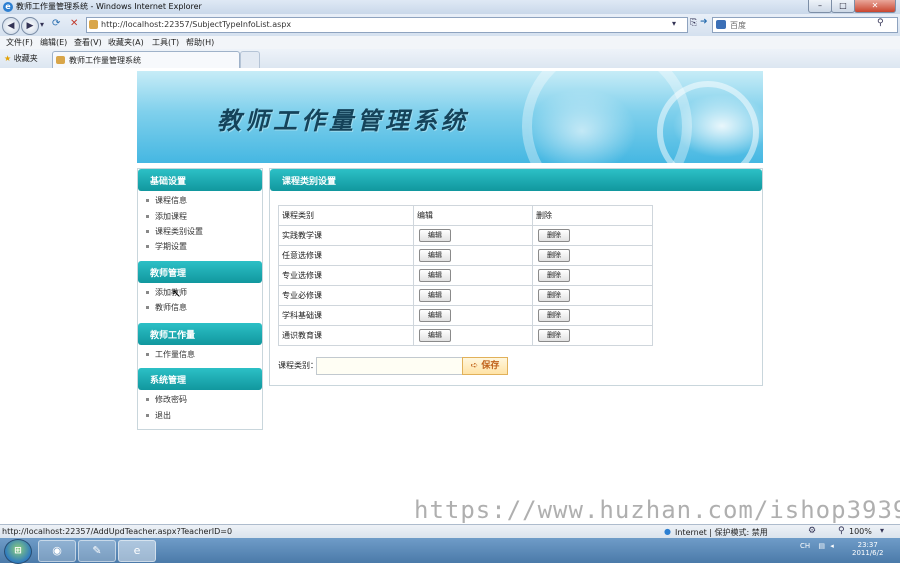 The width and height of the screenshot is (900, 564). What do you see at coordinates (693, 23) in the screenshot?
I see `compatibility-view-icon: ⎘` at bounding box center [693, 23].